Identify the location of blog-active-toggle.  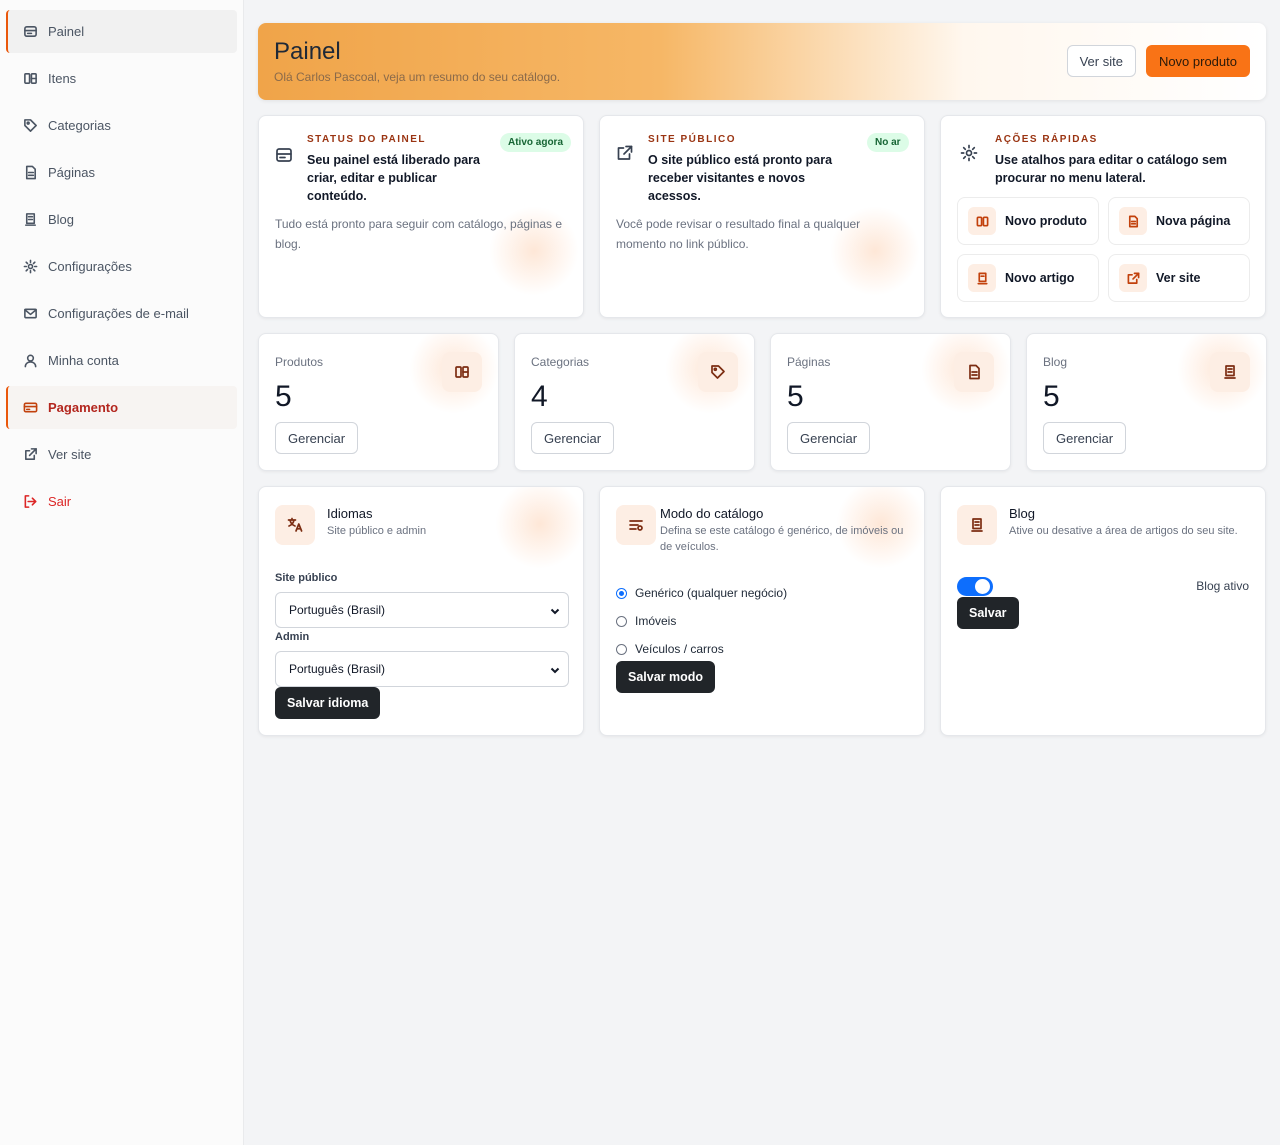
(975, 586).